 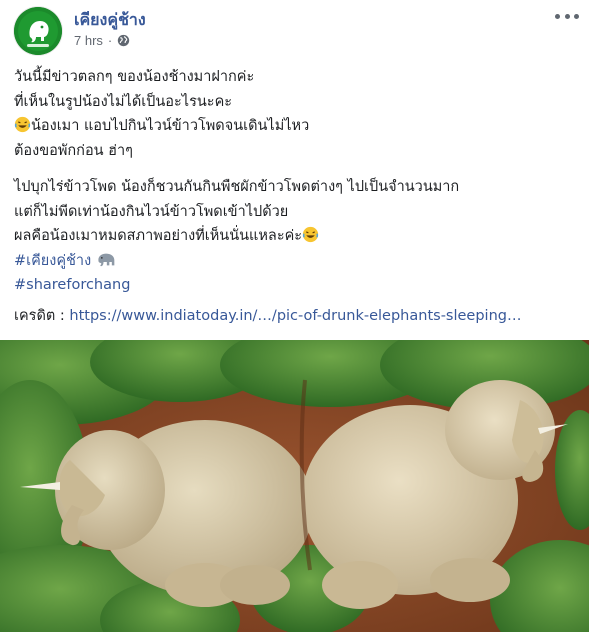 I want to click on hashtag-line: #shareforchang, so click(x=296, y=285).